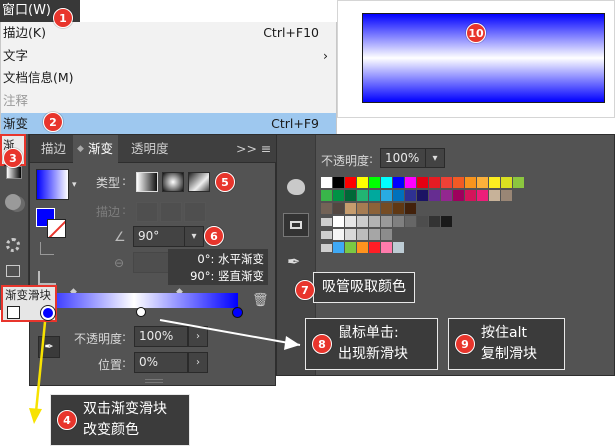 Image resolution: width=615 pixels, height=446 pixels. What do you see at coordinates (373, 354) in the screenshot?
I see `note8-line2: 出现新滑块` at bounding box center [373, 354].